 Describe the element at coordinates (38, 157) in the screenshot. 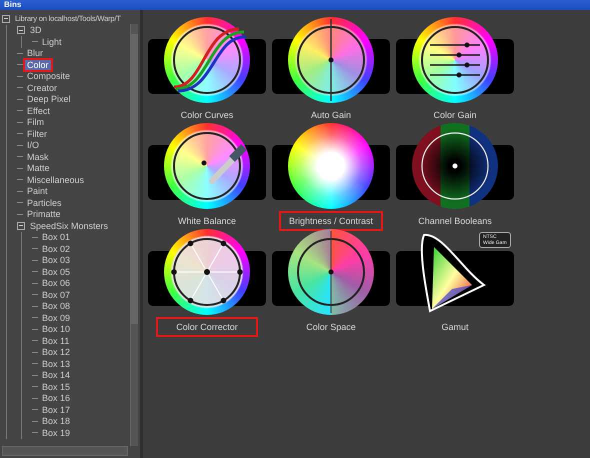

I see `tree-item: Mask` at that location.